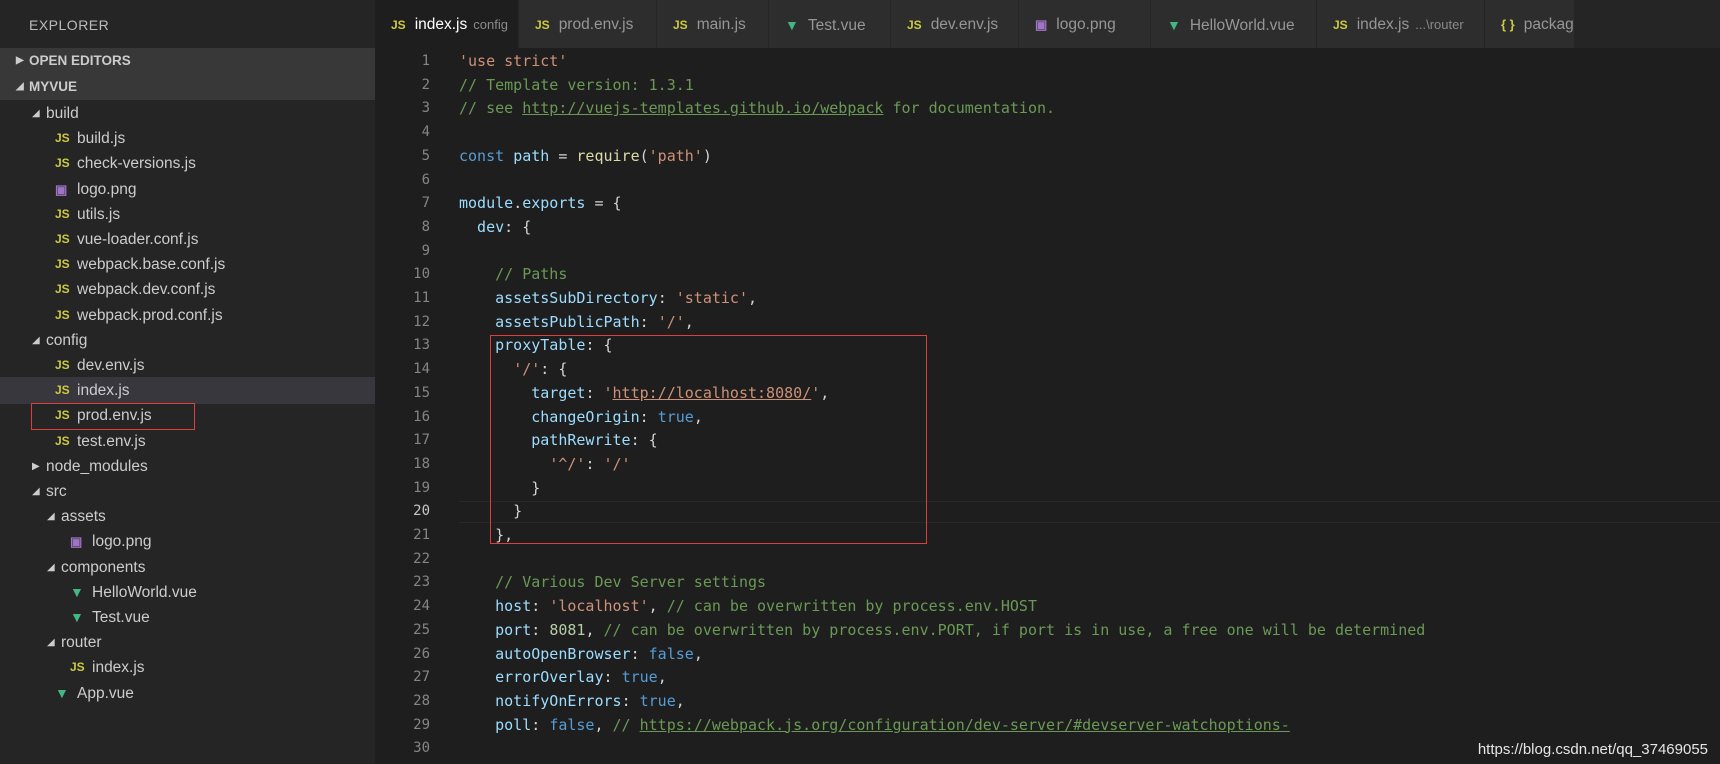 This screenshot has width=1720, height=764. What do you see at coordinates (187, 61) in the screenshot?
I see `open-editors-section: ▶ OPEN EDITORS` at bounding box center [187, 61].